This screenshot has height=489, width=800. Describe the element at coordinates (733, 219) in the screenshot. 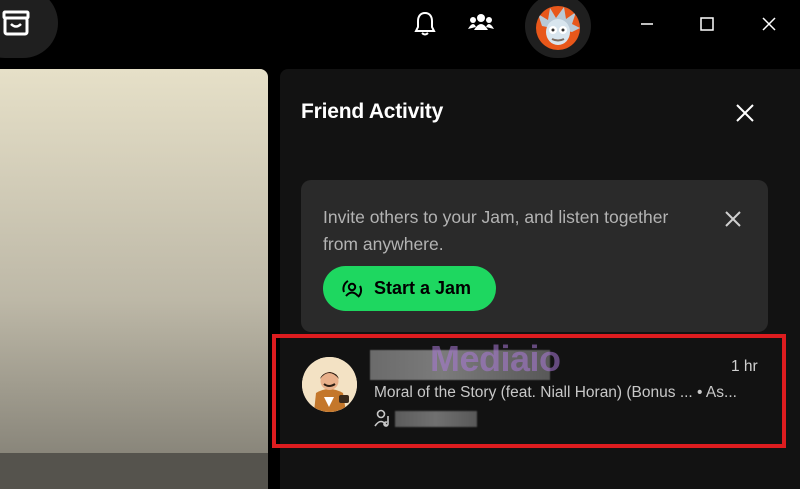

I see `dismiss-jam-icon` at that location.